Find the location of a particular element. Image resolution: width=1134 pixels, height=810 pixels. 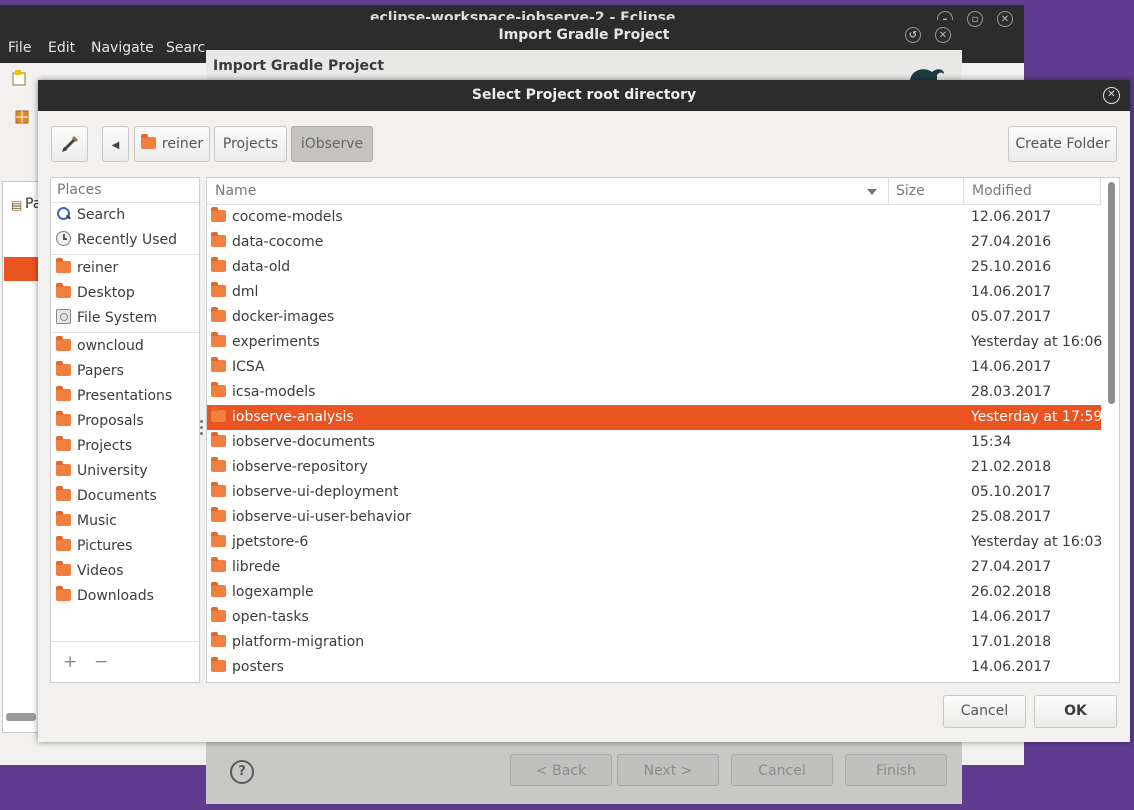

place-university: University is located at coordinates (125, 471).